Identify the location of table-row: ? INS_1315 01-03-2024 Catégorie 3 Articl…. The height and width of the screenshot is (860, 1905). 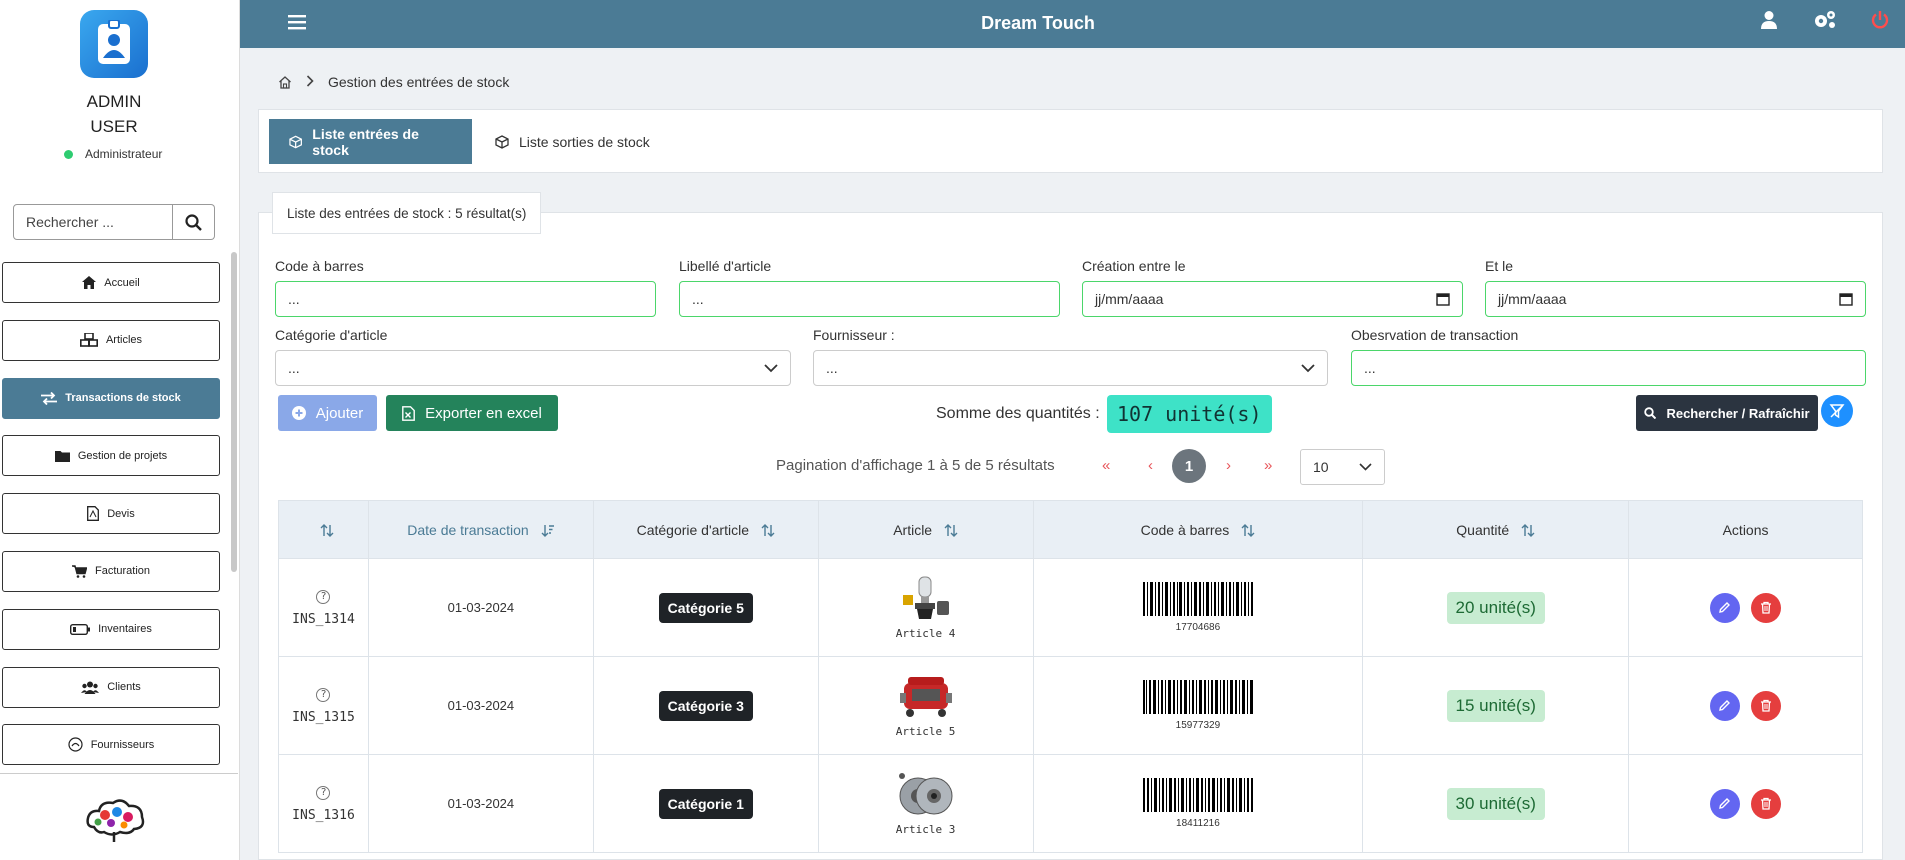
(1070, 705).